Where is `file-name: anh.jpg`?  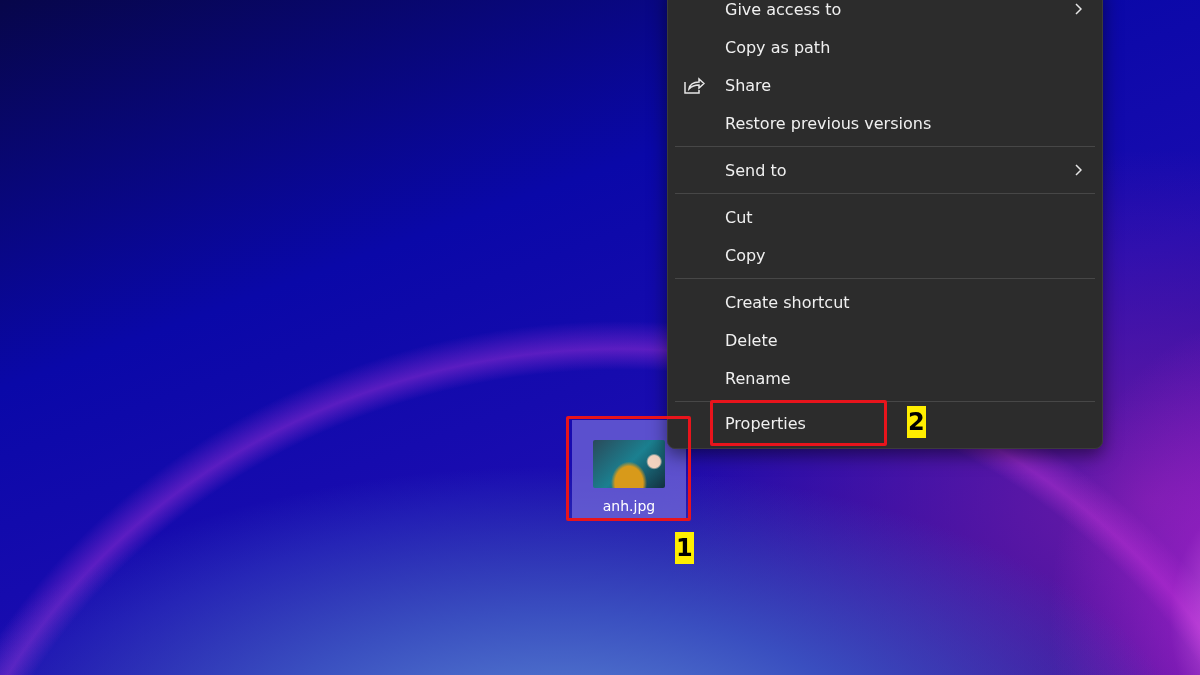 file-name: anh.jpg is located at coordinates (629, 506).